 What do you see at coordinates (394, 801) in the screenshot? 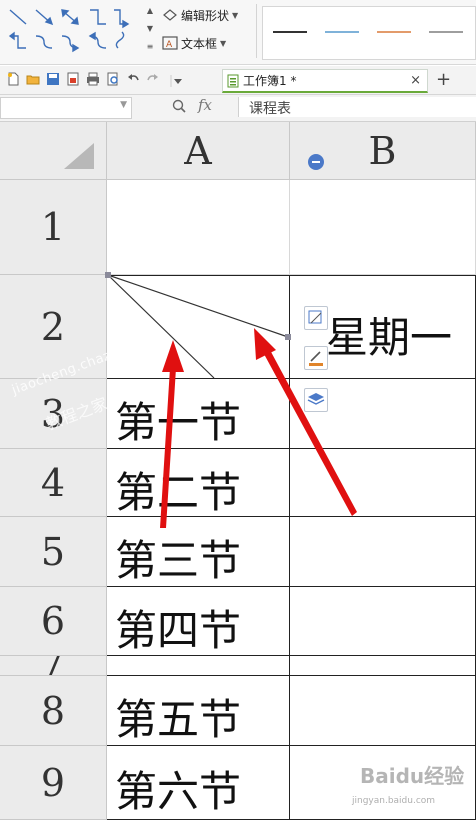
I see `baidu-url: jingyan.baidu.com` at bounding box center [394, 801].